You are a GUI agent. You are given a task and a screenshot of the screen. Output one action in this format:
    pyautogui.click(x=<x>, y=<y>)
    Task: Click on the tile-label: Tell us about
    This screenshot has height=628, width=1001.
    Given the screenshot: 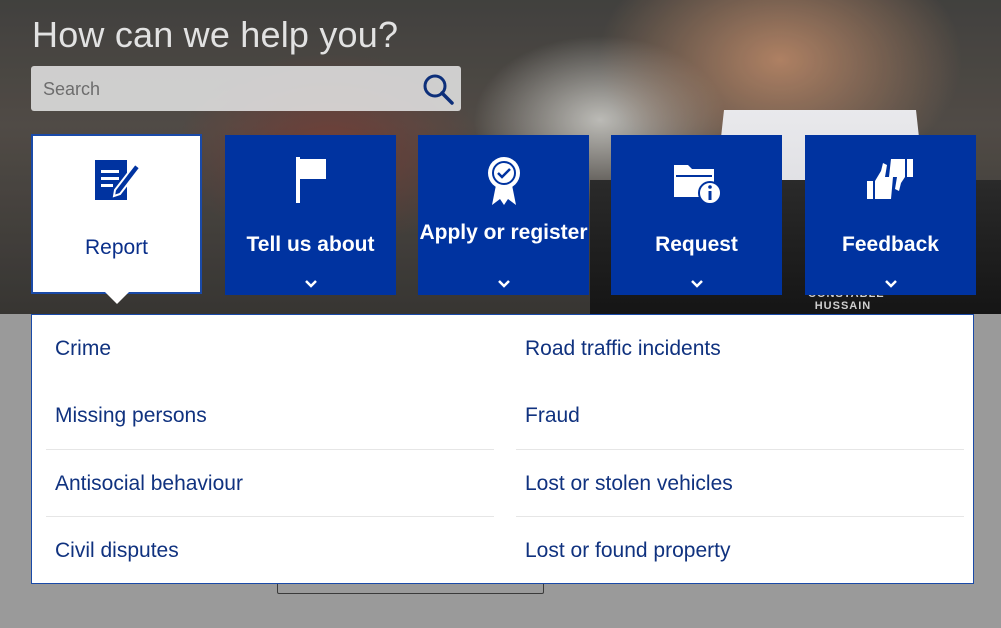 What is the action you would take?
    pyautogui.click(x=310, y=244)
    